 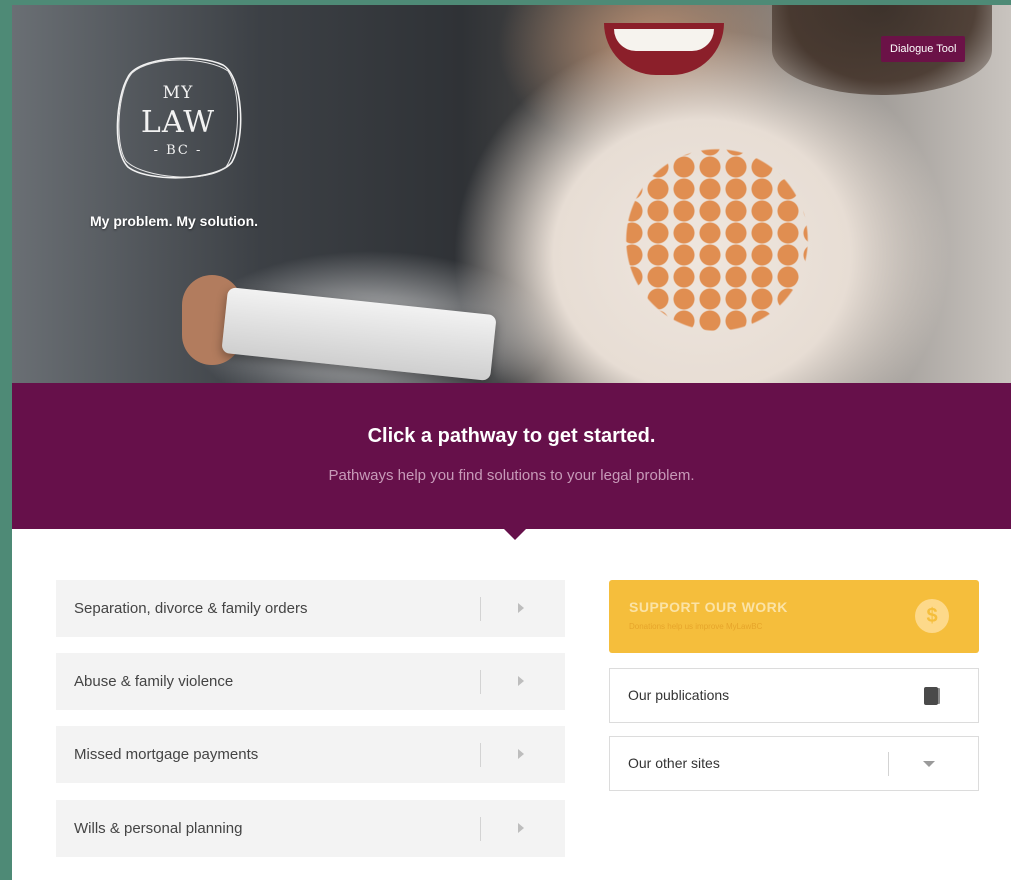 I want to click on pathway-separation: Separation, divorce & family orders, so click(x=310, y=608).